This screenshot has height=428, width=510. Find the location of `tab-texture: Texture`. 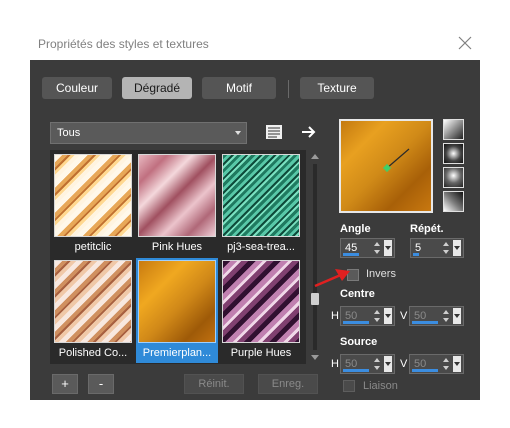

tab-texture: Texture is located at coordinates (337, 88).